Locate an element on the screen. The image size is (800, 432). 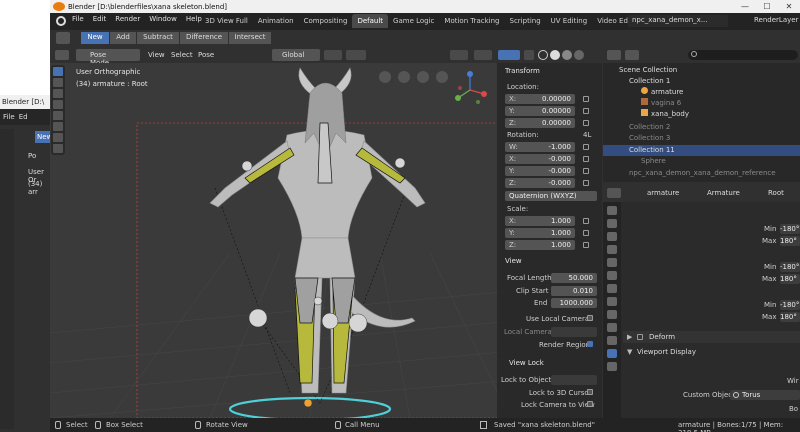
outliner-search-input is located at coordinates (743, 55).